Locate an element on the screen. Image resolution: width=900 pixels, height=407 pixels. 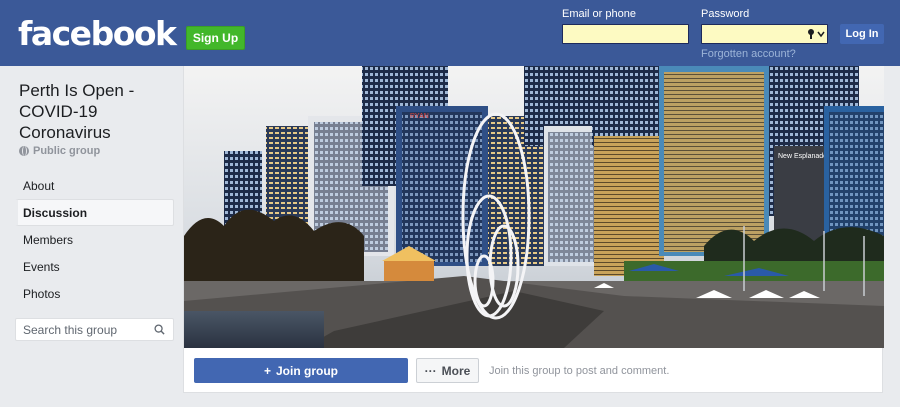
group-nav: About Discussion Members Events Photos is located at coordinates (94, 239).